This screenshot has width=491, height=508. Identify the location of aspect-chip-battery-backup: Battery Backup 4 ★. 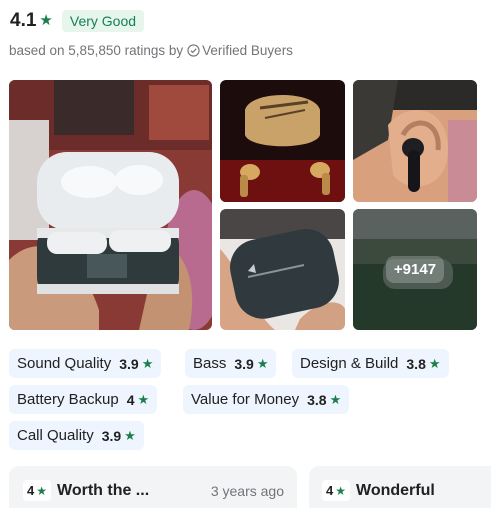
(83, 399).